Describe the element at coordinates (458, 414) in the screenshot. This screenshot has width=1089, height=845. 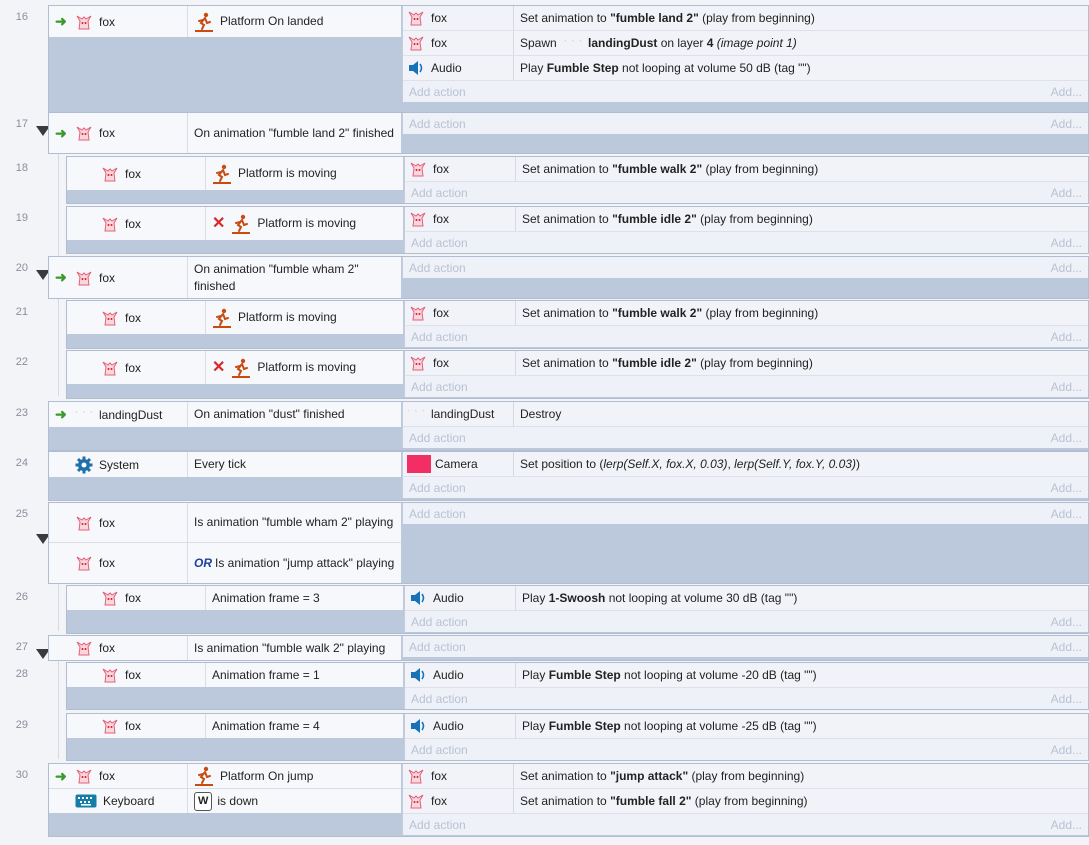
I see `action-object: ` ` ` landingDust` at that location.